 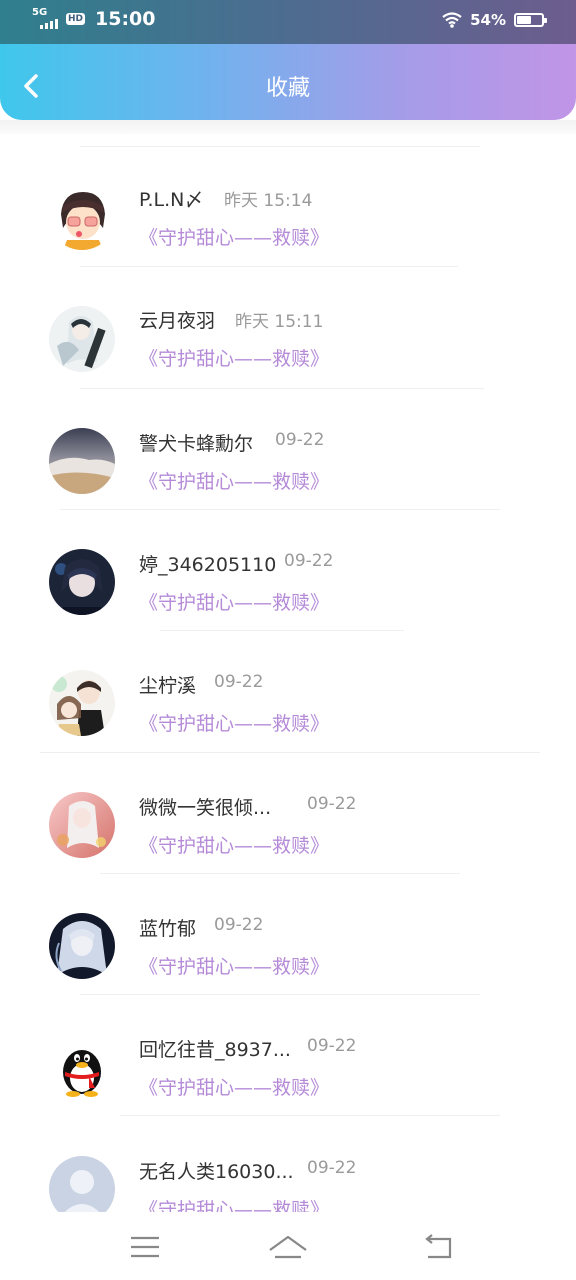 I want to click on anime-pink-icon, so click(x=82, y=825).